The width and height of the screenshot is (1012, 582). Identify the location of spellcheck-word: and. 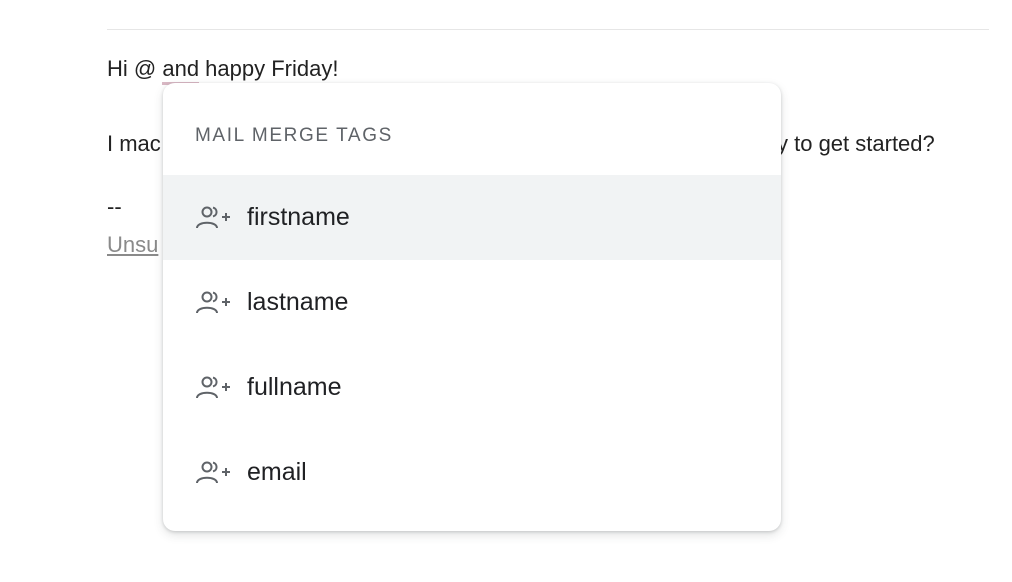
(181, 70).